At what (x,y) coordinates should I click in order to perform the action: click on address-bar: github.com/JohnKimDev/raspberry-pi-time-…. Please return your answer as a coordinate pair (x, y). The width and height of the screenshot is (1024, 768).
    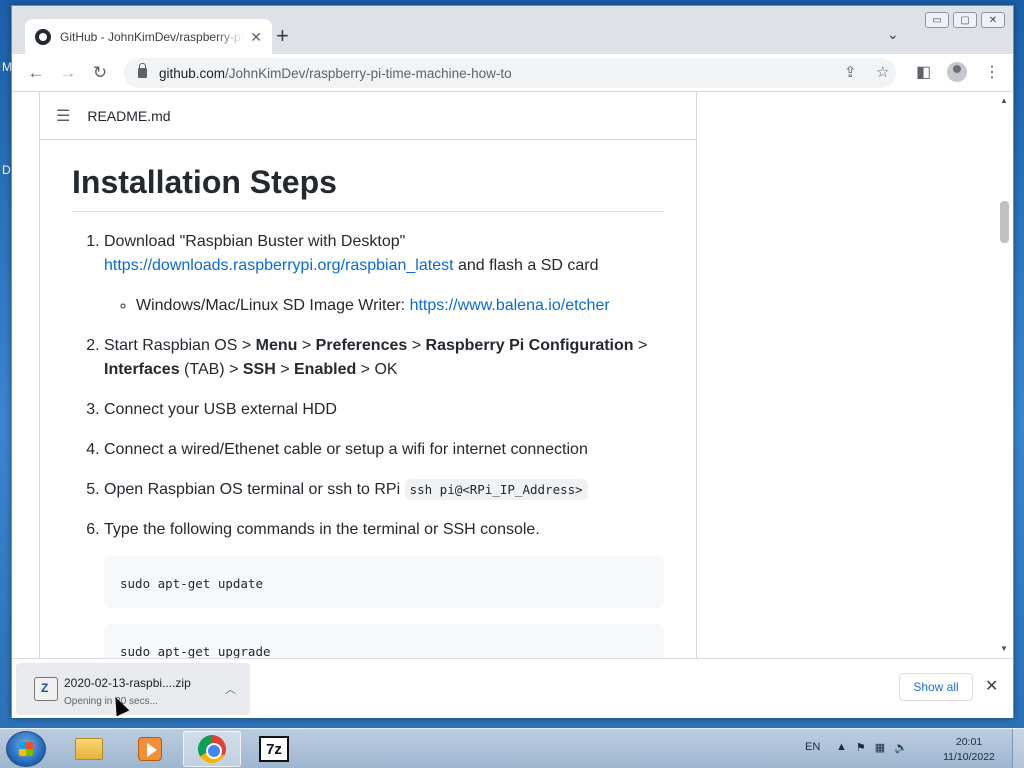
    Looking at the image, I should click on (510, 73).